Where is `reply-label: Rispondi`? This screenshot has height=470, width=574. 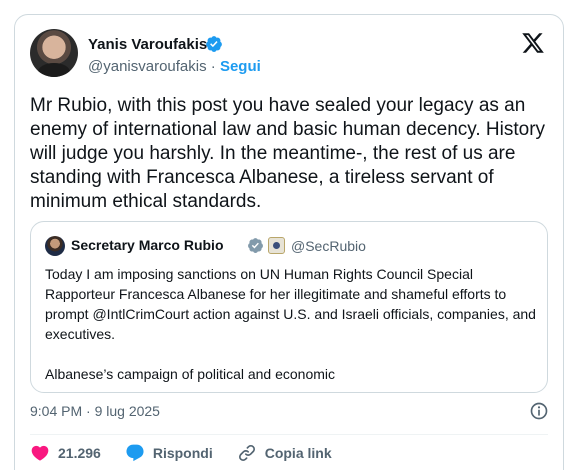
reply-label: Rispondi is located at coordinates (182, 453).